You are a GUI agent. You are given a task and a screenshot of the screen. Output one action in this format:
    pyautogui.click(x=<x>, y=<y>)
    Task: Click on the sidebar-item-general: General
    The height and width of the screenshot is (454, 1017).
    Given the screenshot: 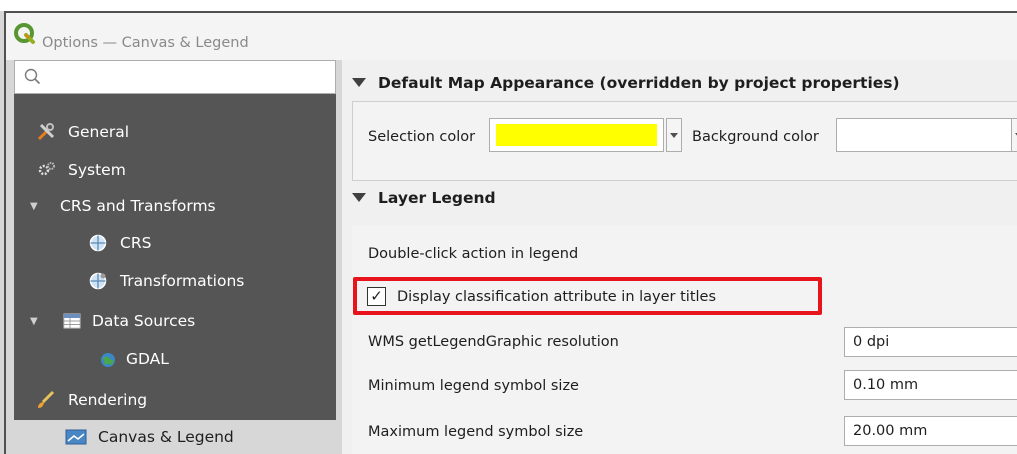 What is the action you would take?
    pyautogui.click(x=81, y=132)
    